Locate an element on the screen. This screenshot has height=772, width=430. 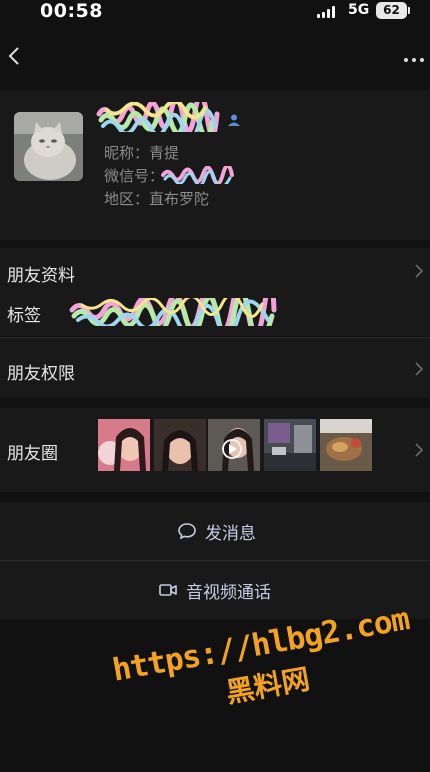
send-message-content: 发消息 is located at coordinates (216, 531).